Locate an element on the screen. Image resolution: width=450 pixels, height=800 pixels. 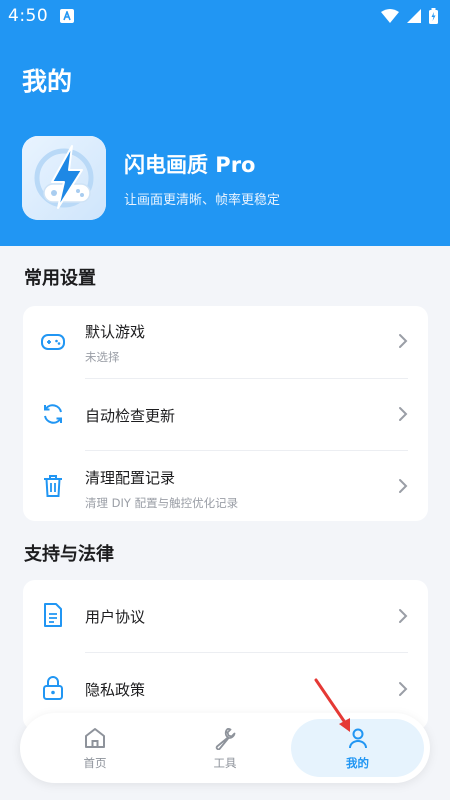
document-icon is located at coordinates (53, 615).